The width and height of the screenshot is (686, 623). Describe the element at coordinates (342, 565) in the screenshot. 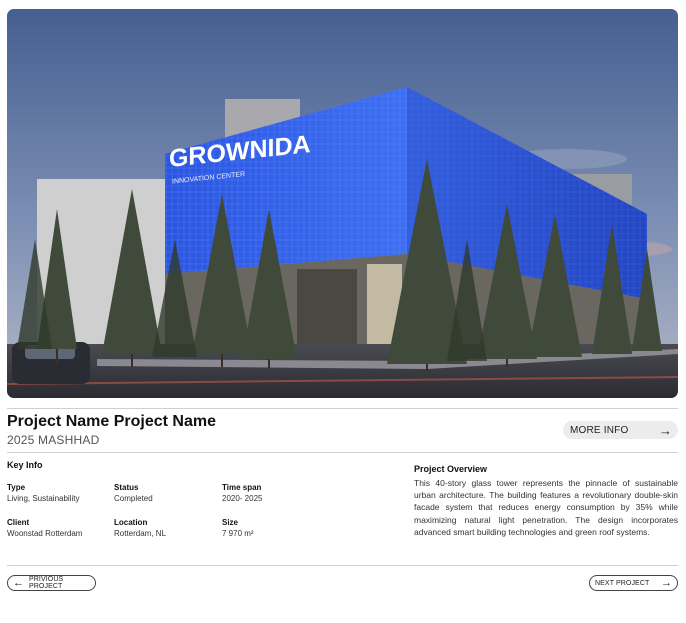

I see `divider-bottom` at that location.